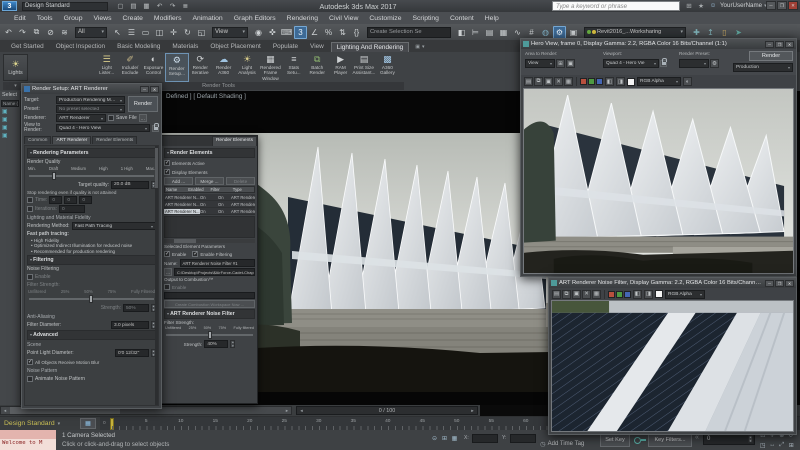 This screenshot has height=450, width=800. I want to click on render-setup-tab: ART Renderer, so click(72, 139).